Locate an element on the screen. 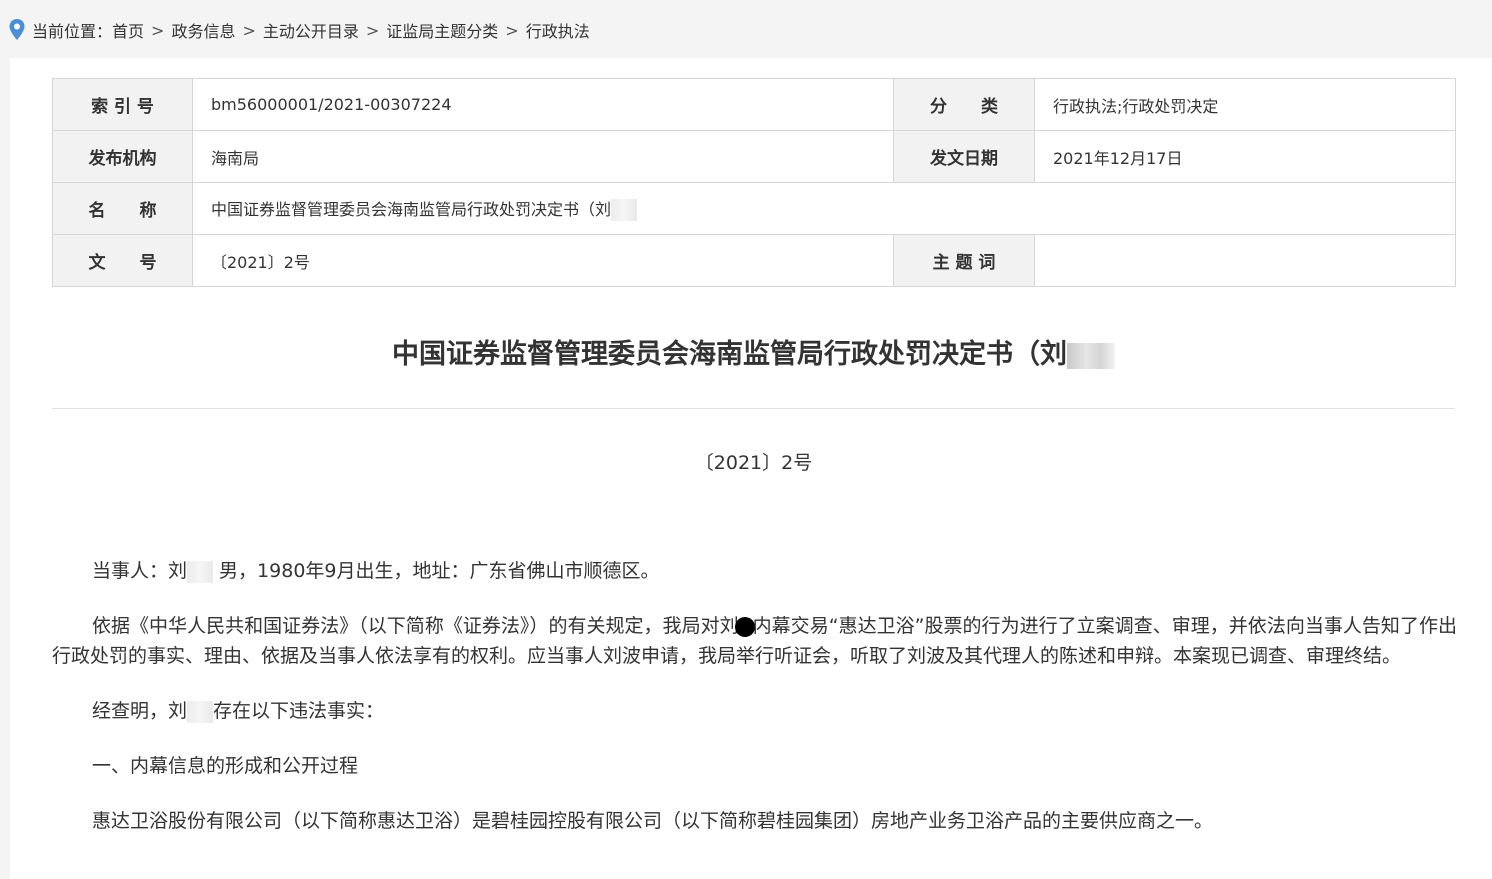 The width and height of the screenshot is (1492, 879). table-row: 名 称 中国证券监督管理委员会海南监管局行政处罚决定书（刘 is located at coordinates (754, 208).